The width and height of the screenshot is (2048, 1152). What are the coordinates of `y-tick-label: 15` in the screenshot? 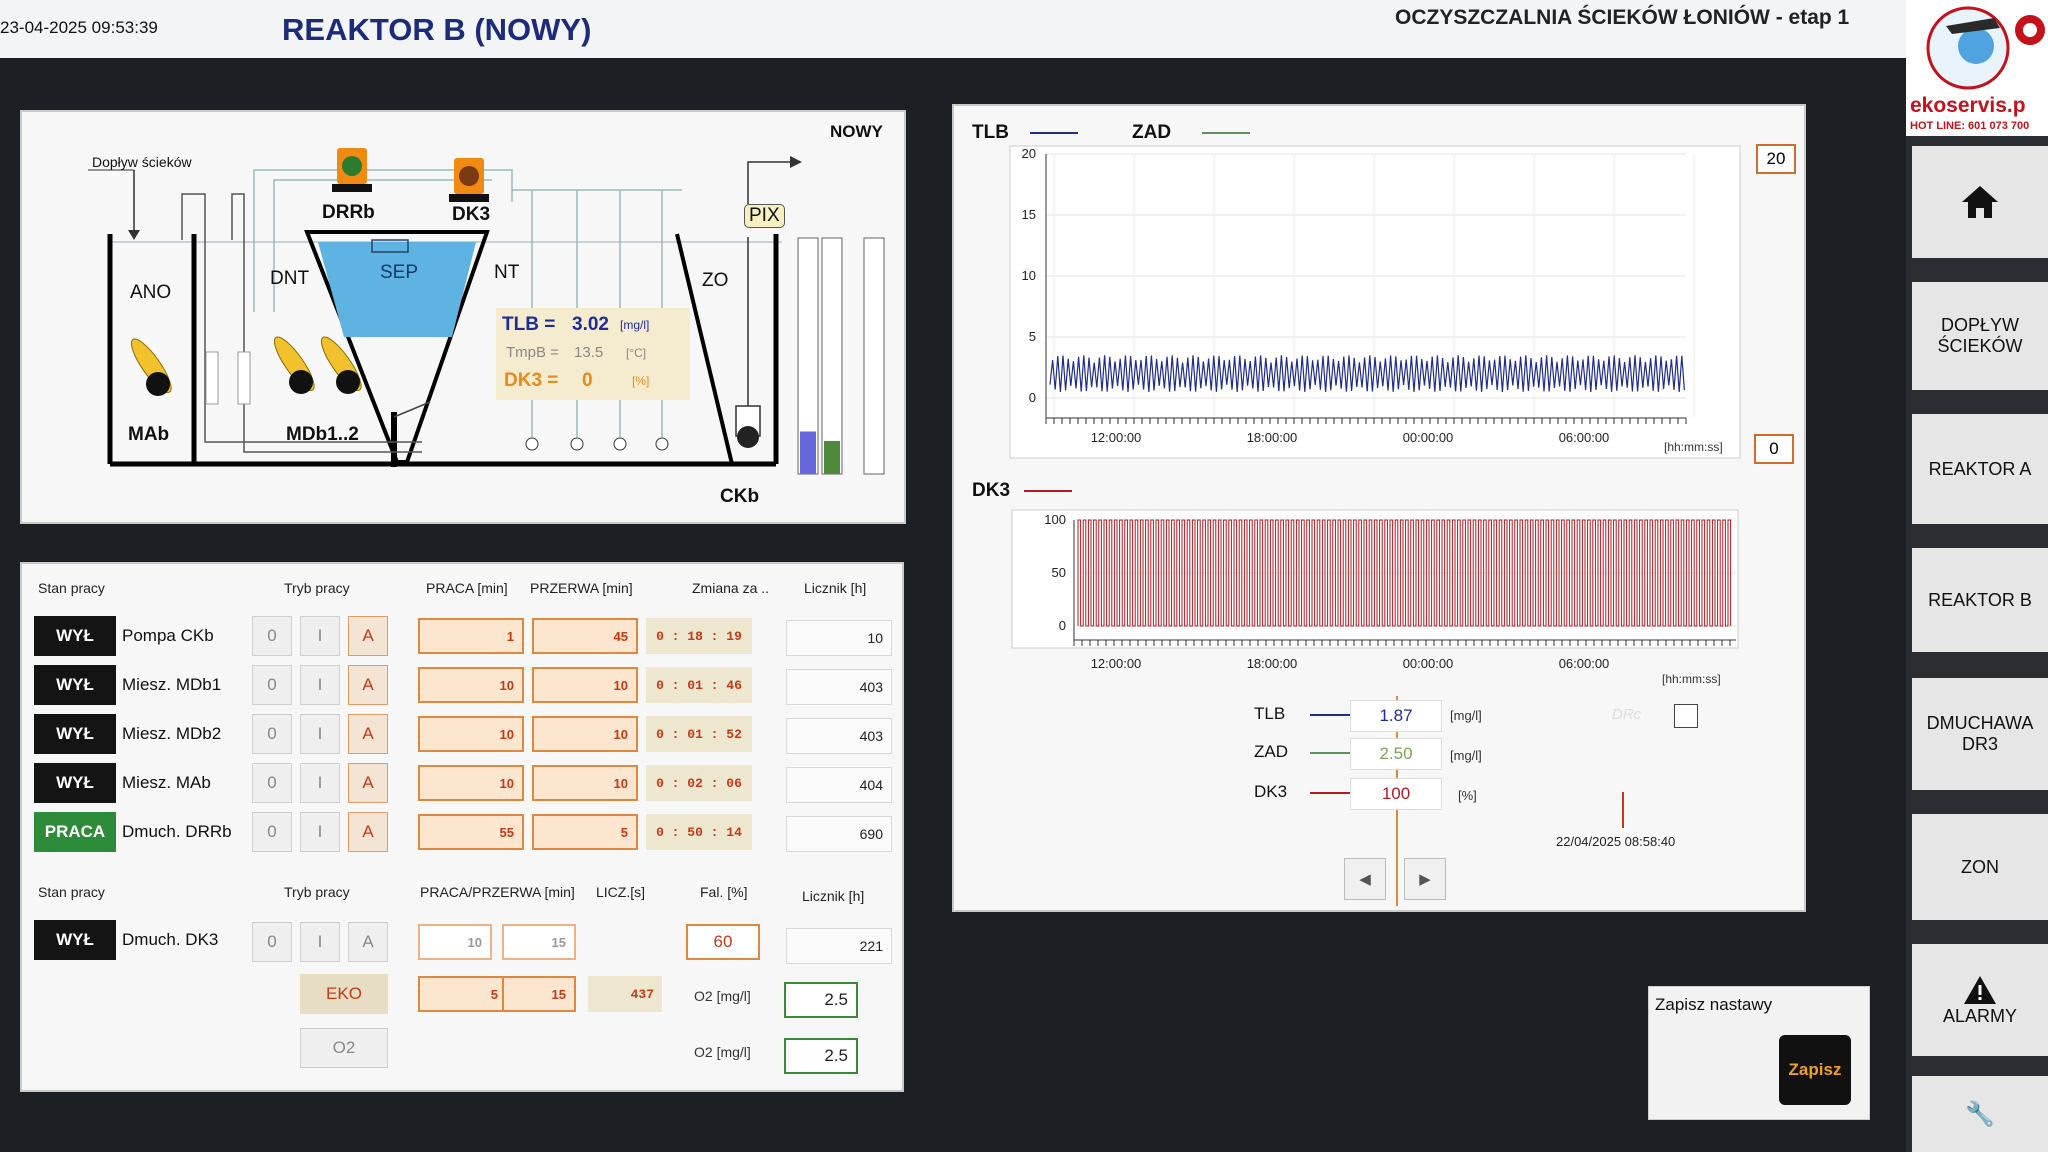 It's located at (1029, 214).